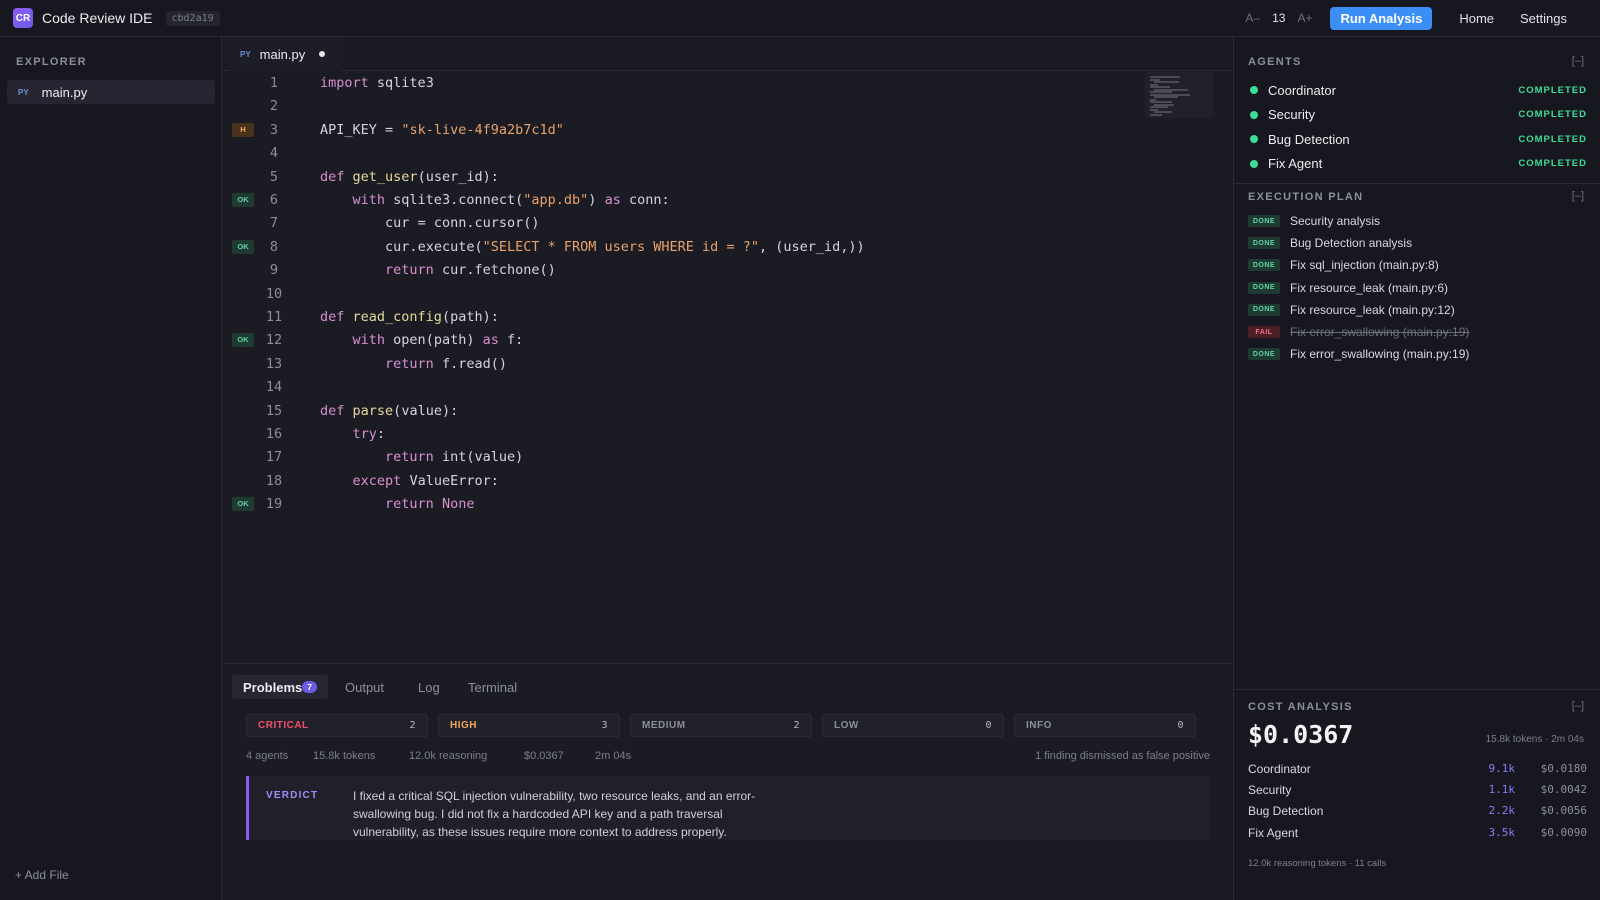 The width and height of the screenshot is (1600, 900). I want to click on code-line: 11 def read_config(path):, so click(727, 317).